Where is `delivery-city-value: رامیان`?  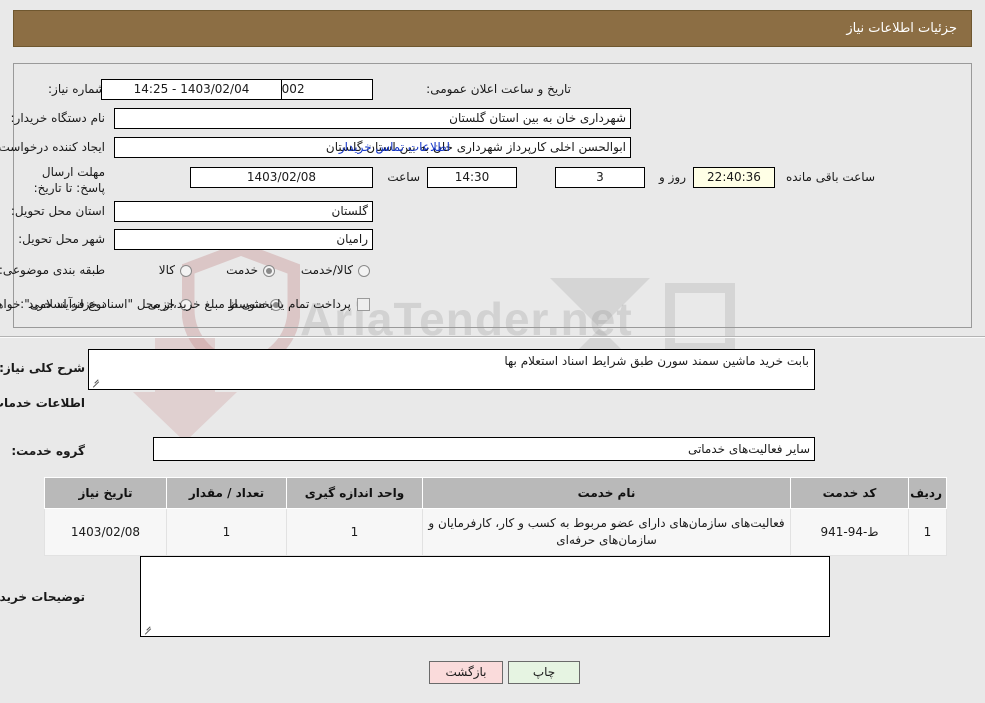
delivery-city-value: رامیان is located at coordinates (243, 239).